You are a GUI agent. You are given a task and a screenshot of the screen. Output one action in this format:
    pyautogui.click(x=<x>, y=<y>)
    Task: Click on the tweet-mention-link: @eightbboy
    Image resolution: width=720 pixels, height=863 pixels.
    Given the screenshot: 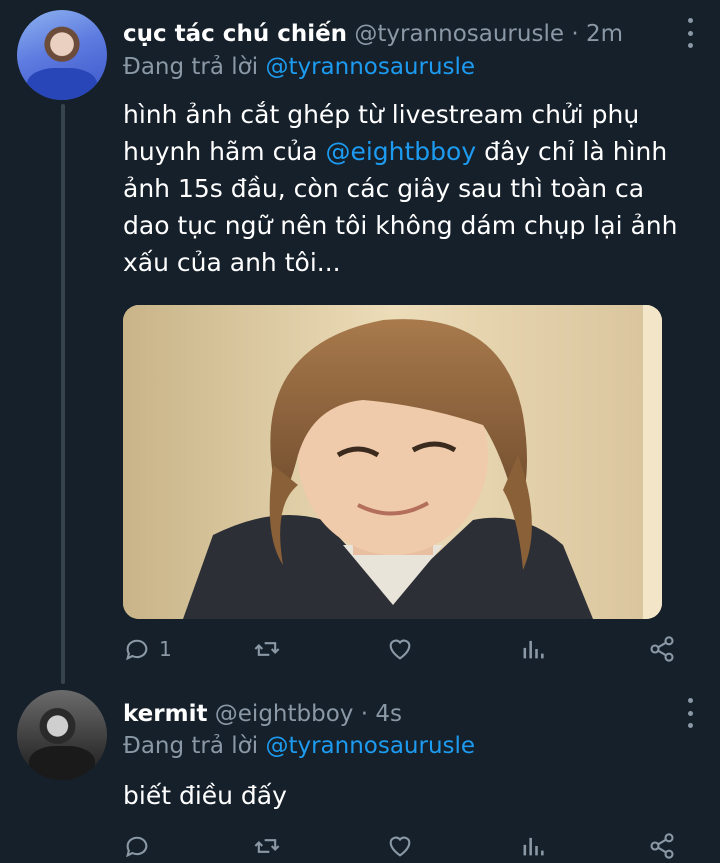 What is the action you would take?
    pyautogui.click(x=400, y=151)
    